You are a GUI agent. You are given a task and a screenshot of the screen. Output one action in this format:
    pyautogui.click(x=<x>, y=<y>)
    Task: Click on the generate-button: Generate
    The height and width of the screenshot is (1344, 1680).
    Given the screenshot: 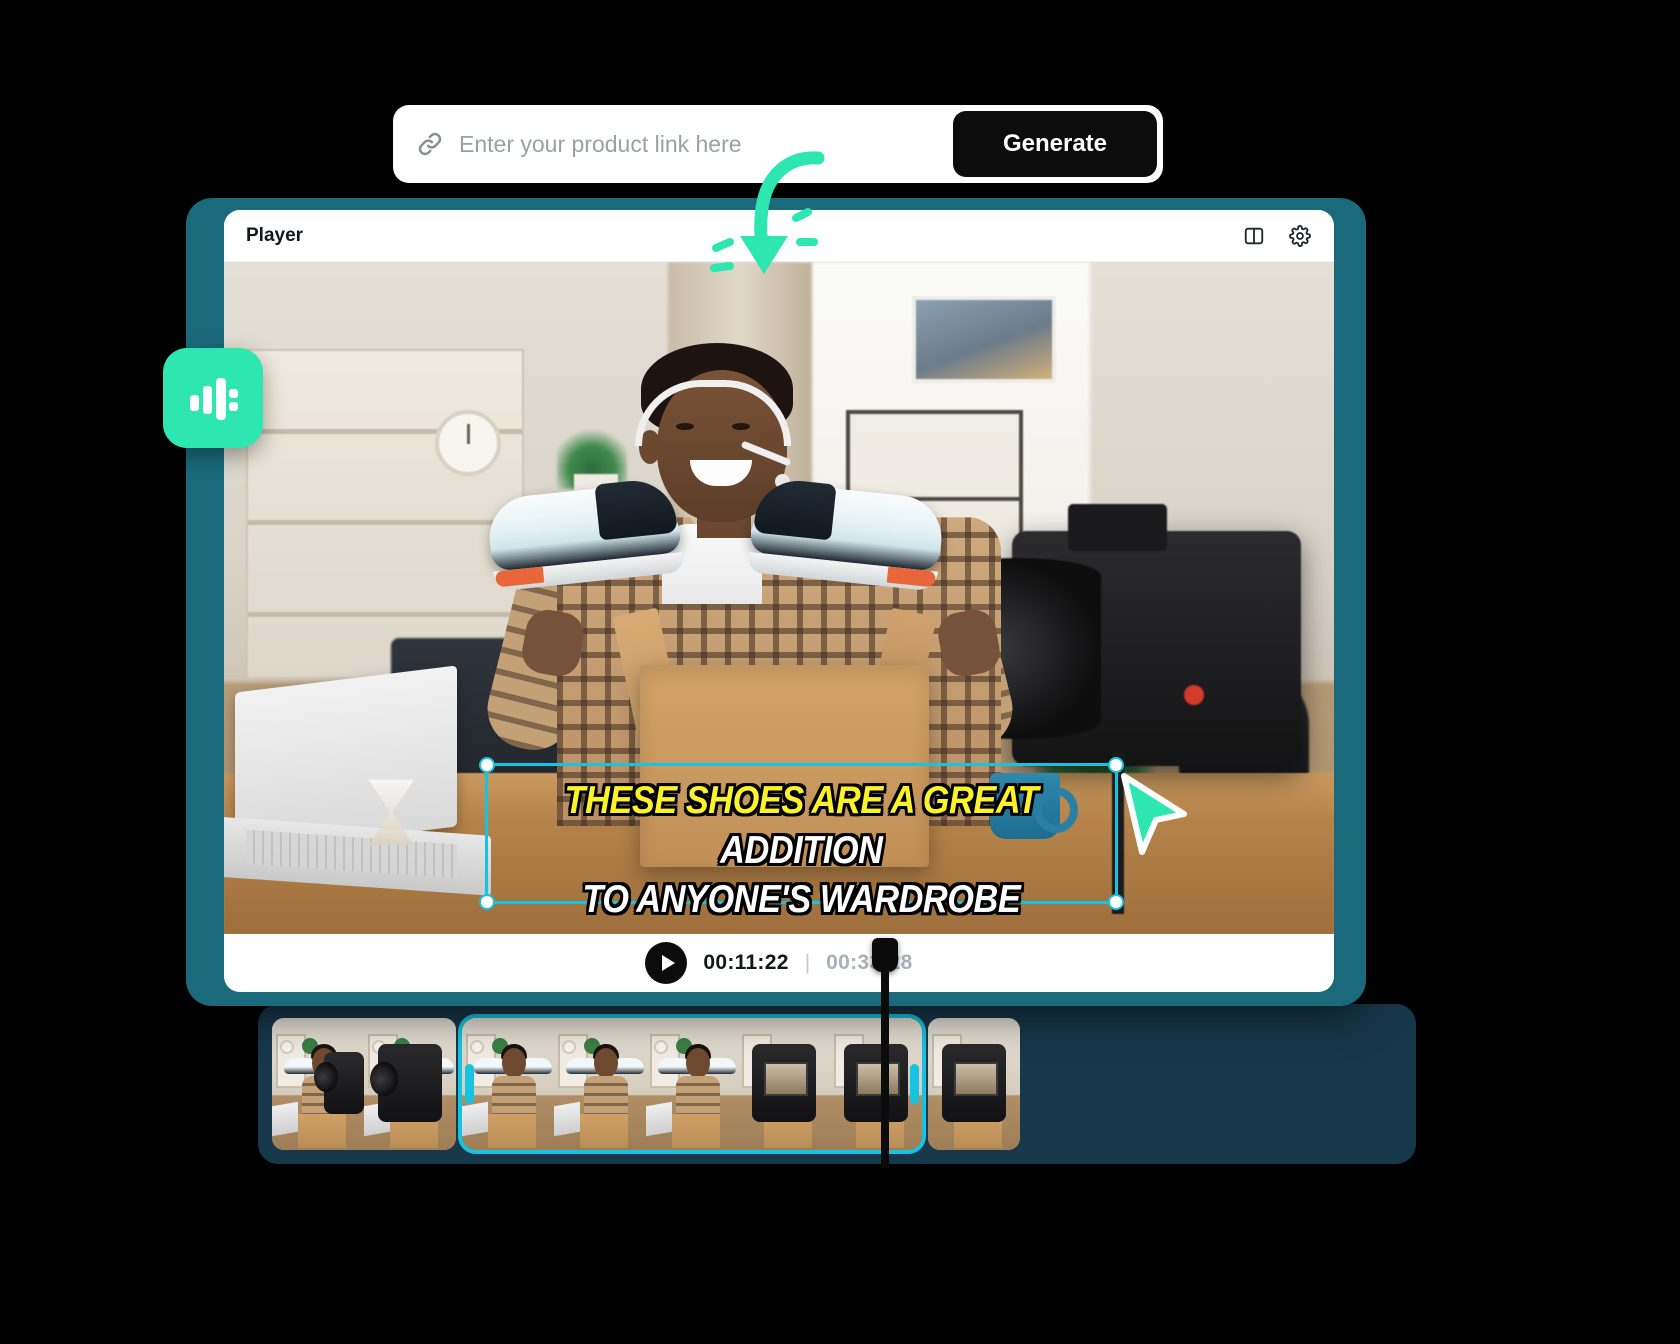 What is the action you would take?
    pyautogui.click(x=1055, y=144)
    